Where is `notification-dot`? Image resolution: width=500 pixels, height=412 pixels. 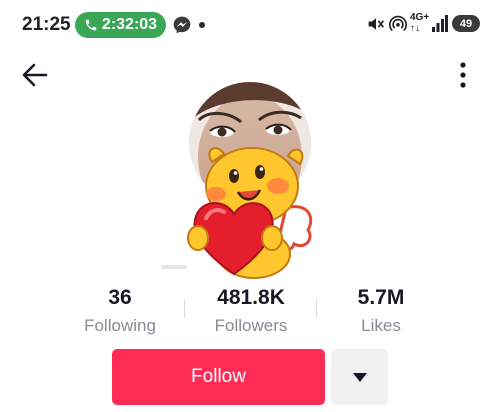
notification-dot is located at coordinates (202, 25).